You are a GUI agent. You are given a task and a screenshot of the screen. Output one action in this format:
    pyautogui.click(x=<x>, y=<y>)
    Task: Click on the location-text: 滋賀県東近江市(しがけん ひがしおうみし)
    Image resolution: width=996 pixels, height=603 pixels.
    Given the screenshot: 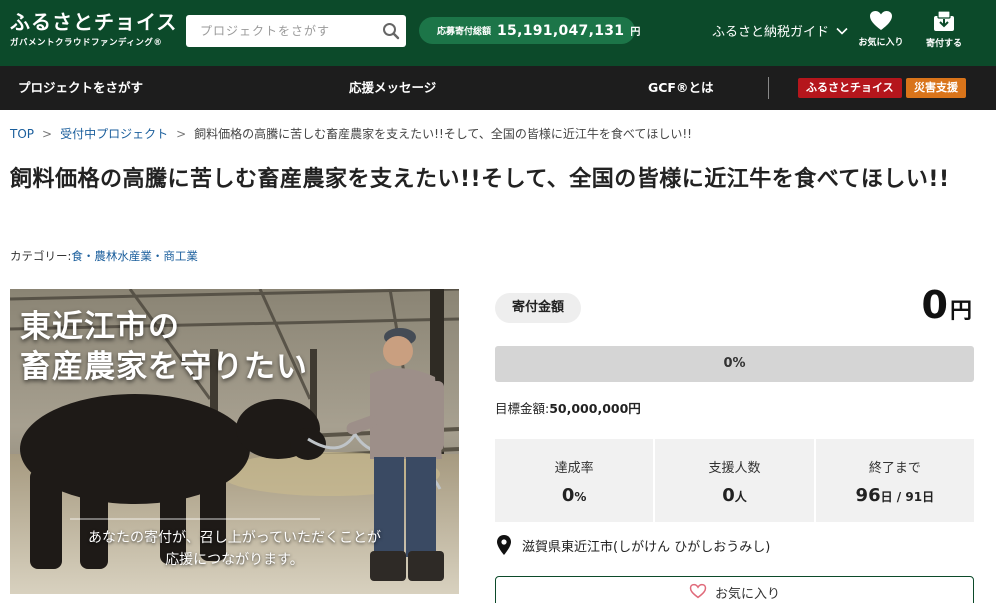 What is the action you would take?
    pyautogui.click(x=646, y=547)
    